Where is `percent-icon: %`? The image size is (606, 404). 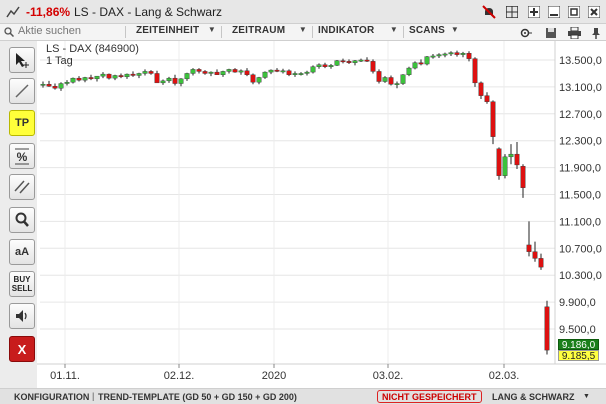
percent-icon: % is located at coordinates (22, 156).